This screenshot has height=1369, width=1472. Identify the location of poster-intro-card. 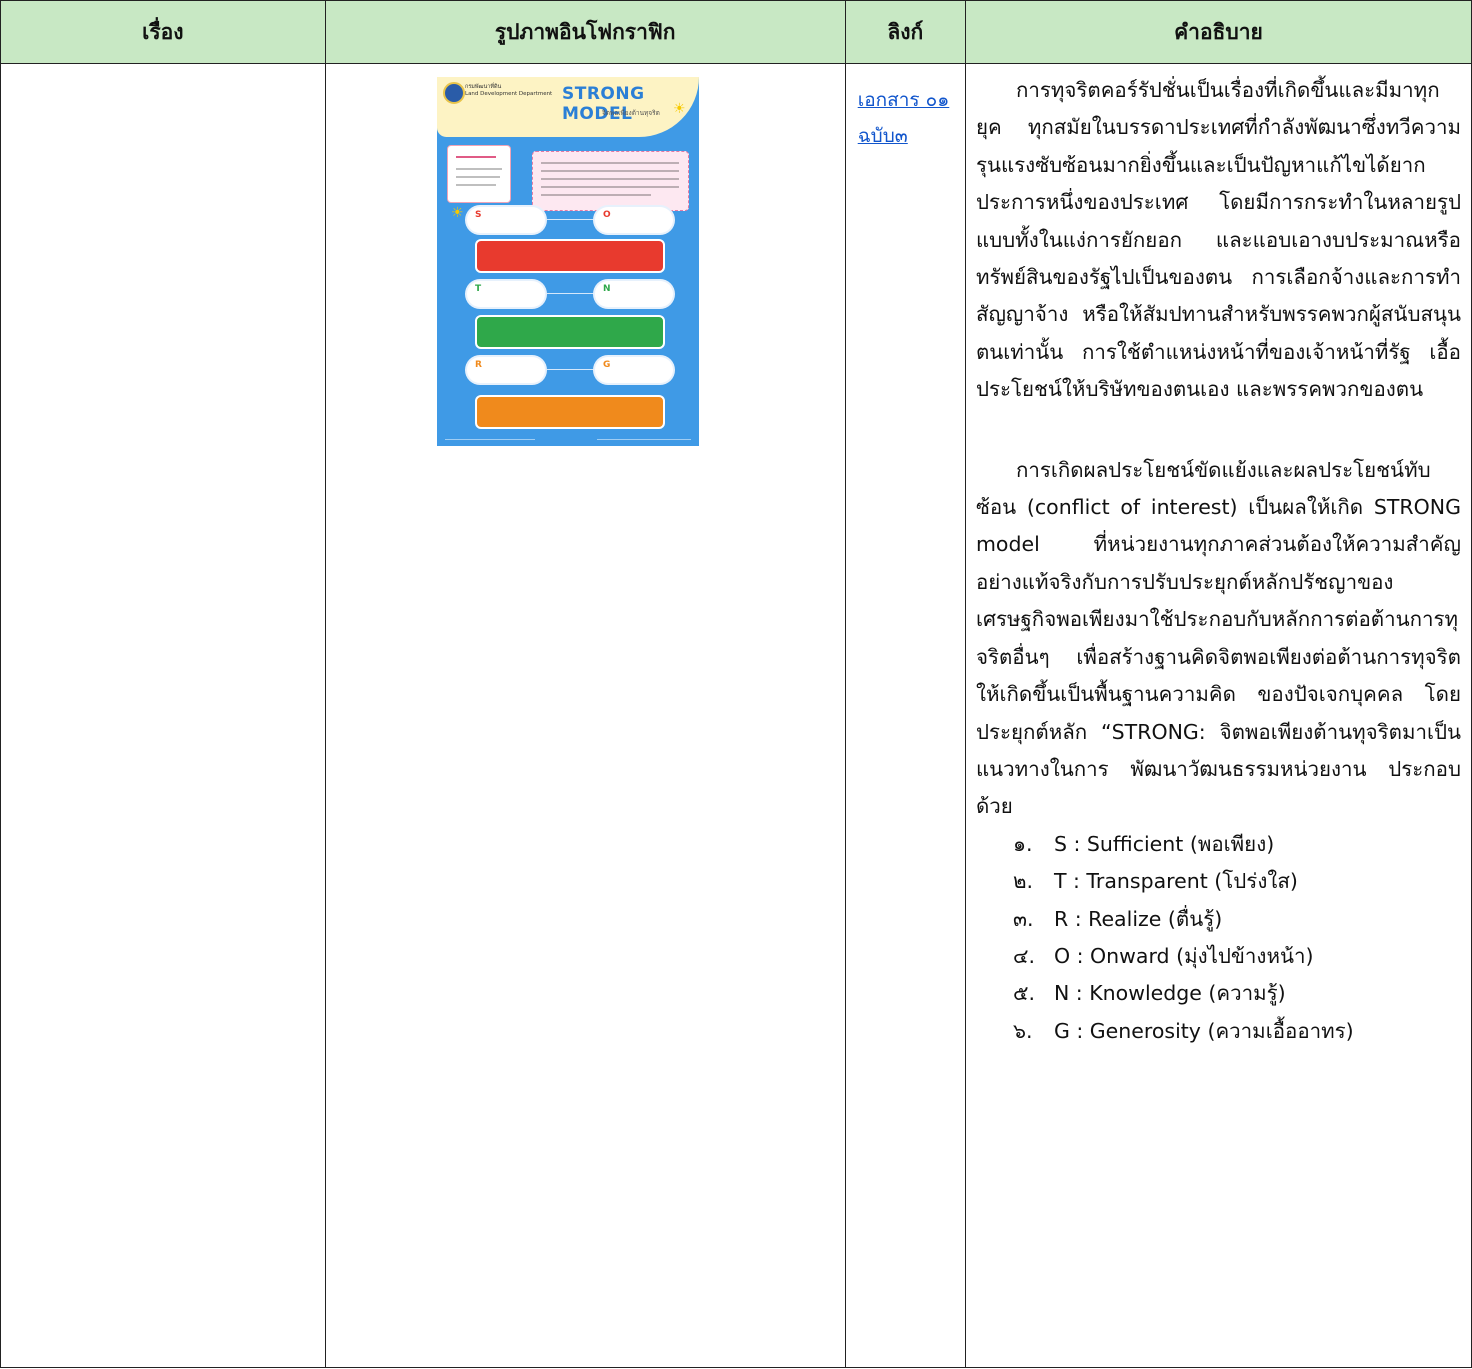
(610, 181).